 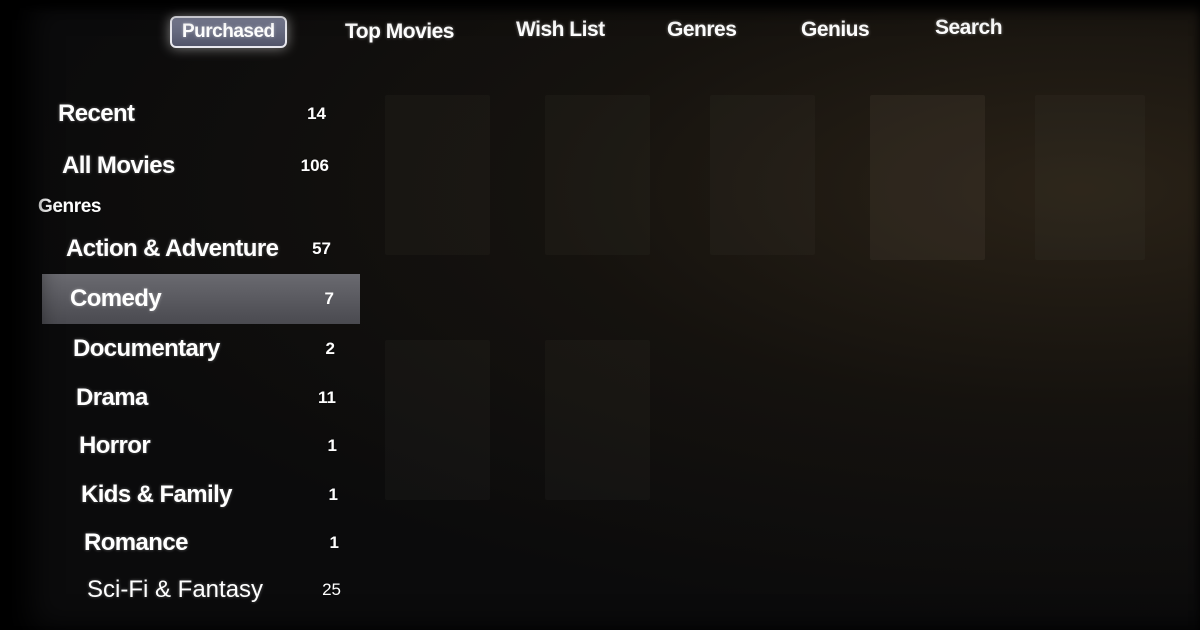 I want to click on item-label: All Movies, so click(x=118, y=165).